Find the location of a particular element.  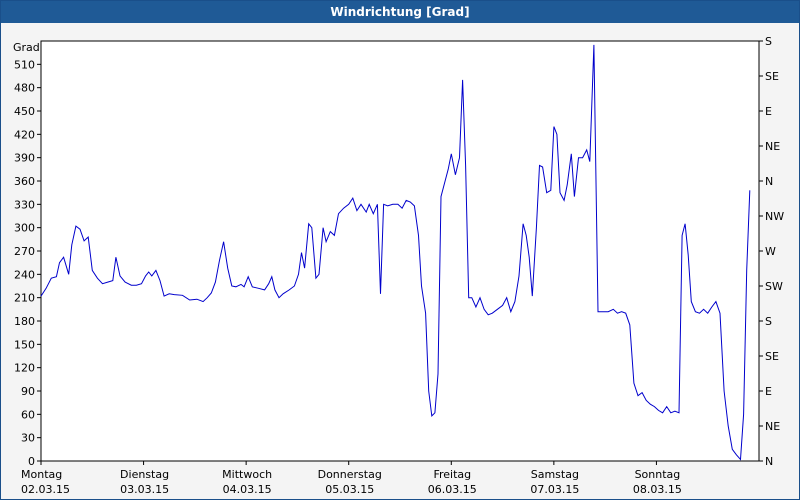

y-tick-label: 360 is located at coordinates (24, 181).